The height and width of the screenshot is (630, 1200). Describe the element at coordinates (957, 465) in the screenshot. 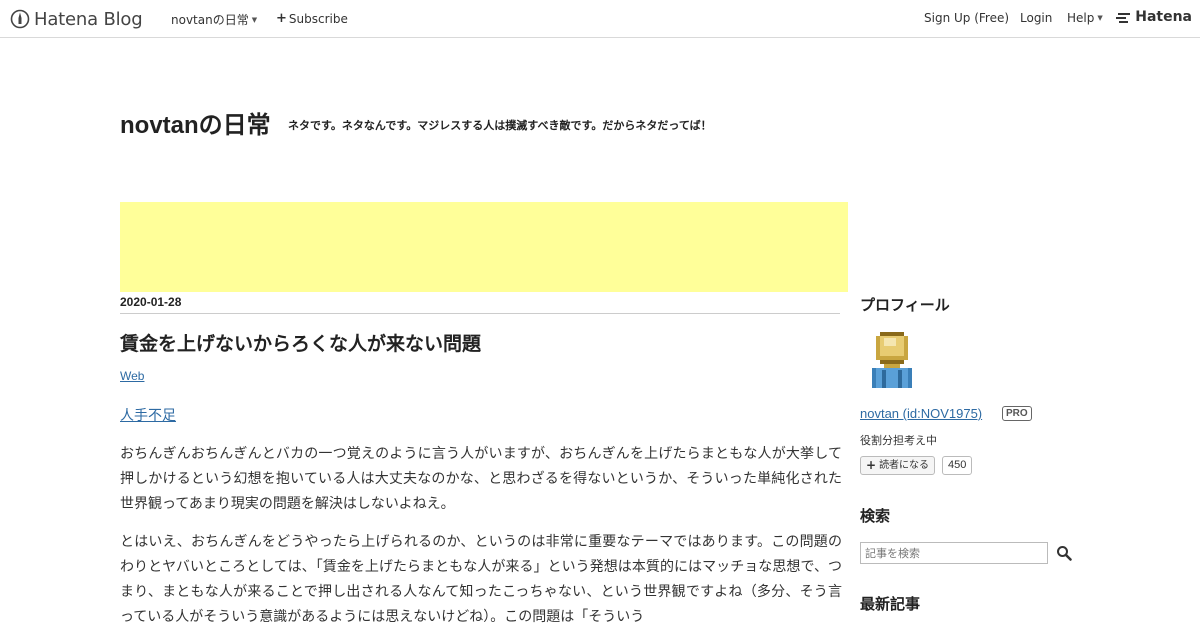

I see `subscriber-count: 450` at that location.